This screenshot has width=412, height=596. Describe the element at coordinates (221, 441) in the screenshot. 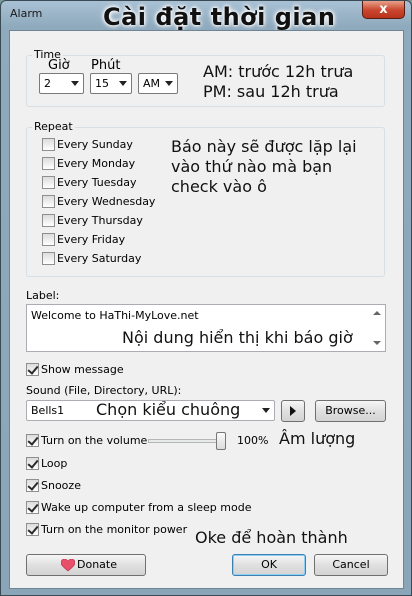

I see `volume-slider-thumb` at that location.